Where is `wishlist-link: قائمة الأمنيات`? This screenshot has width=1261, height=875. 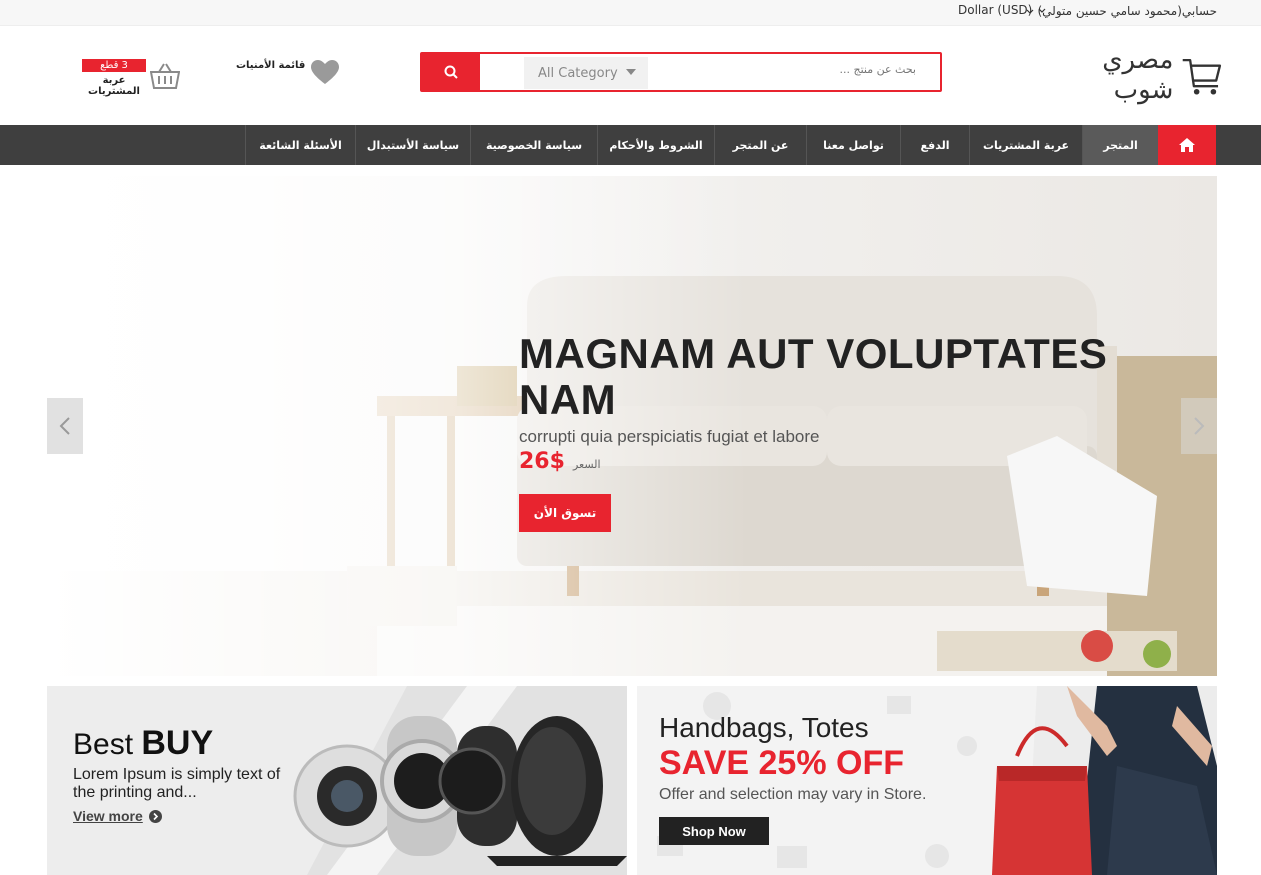 wishlist-link: قائمة الأمنيات is located at coordinates (288, 72).